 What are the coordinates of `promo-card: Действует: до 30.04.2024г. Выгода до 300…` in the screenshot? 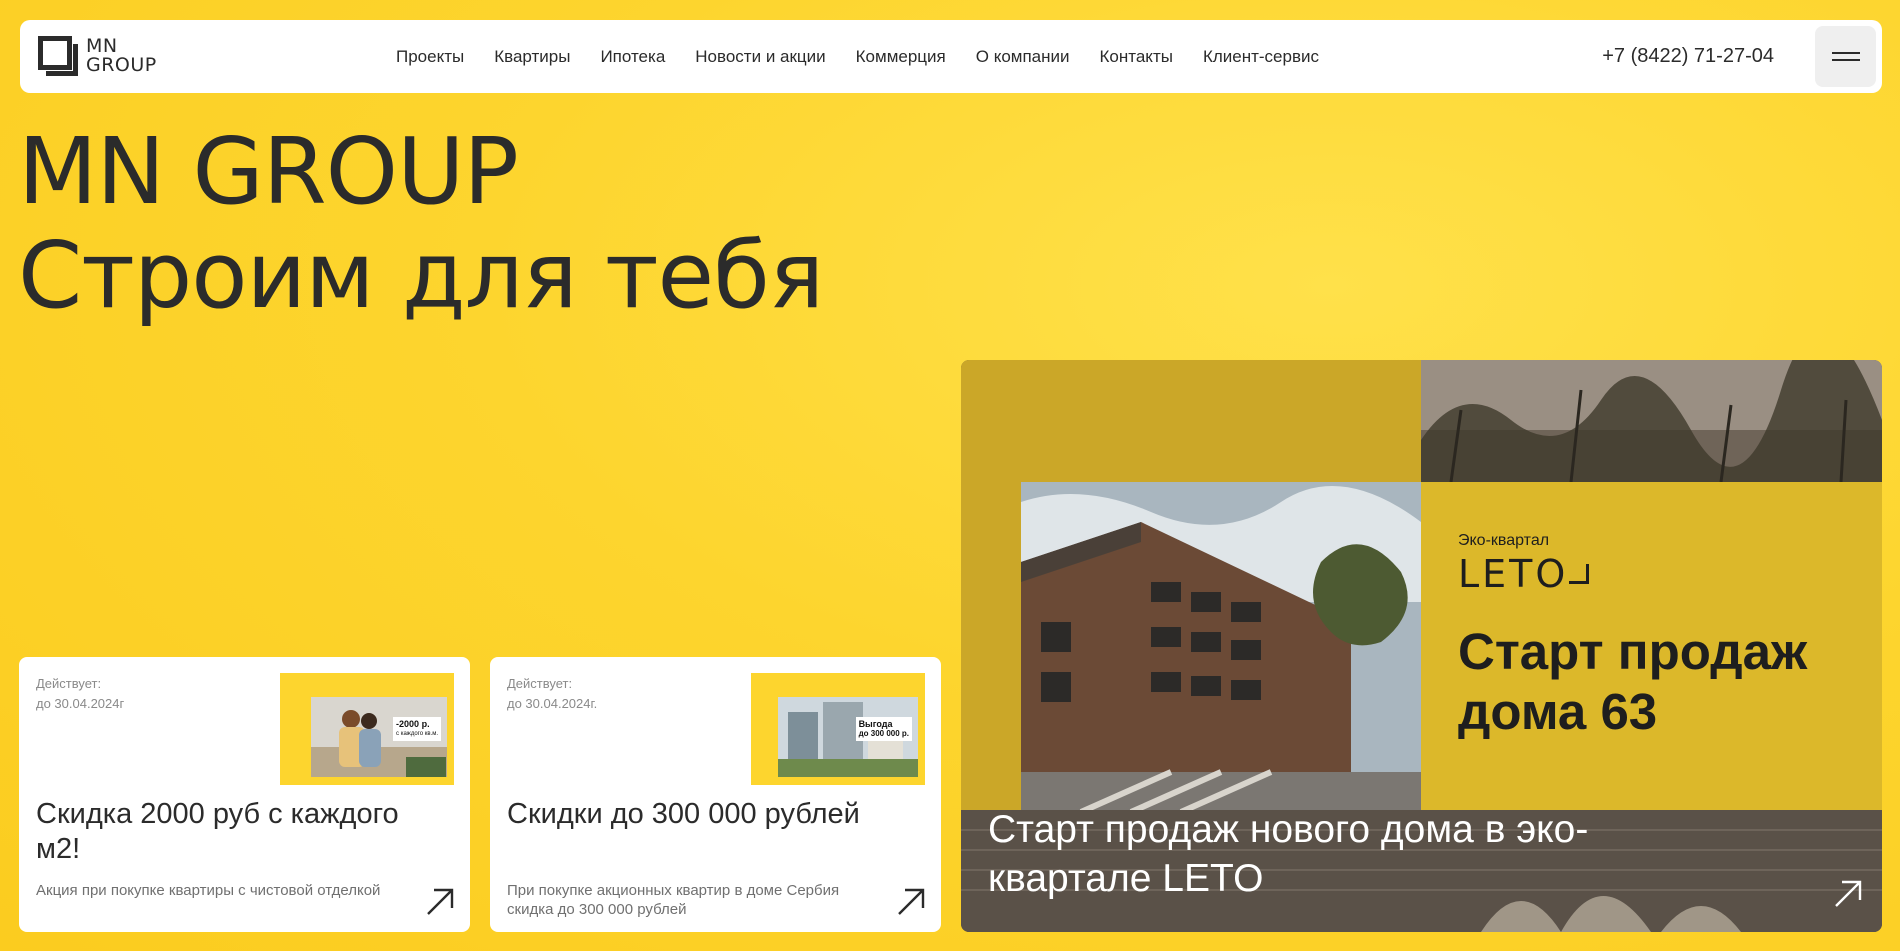 It's located at (715, 794).